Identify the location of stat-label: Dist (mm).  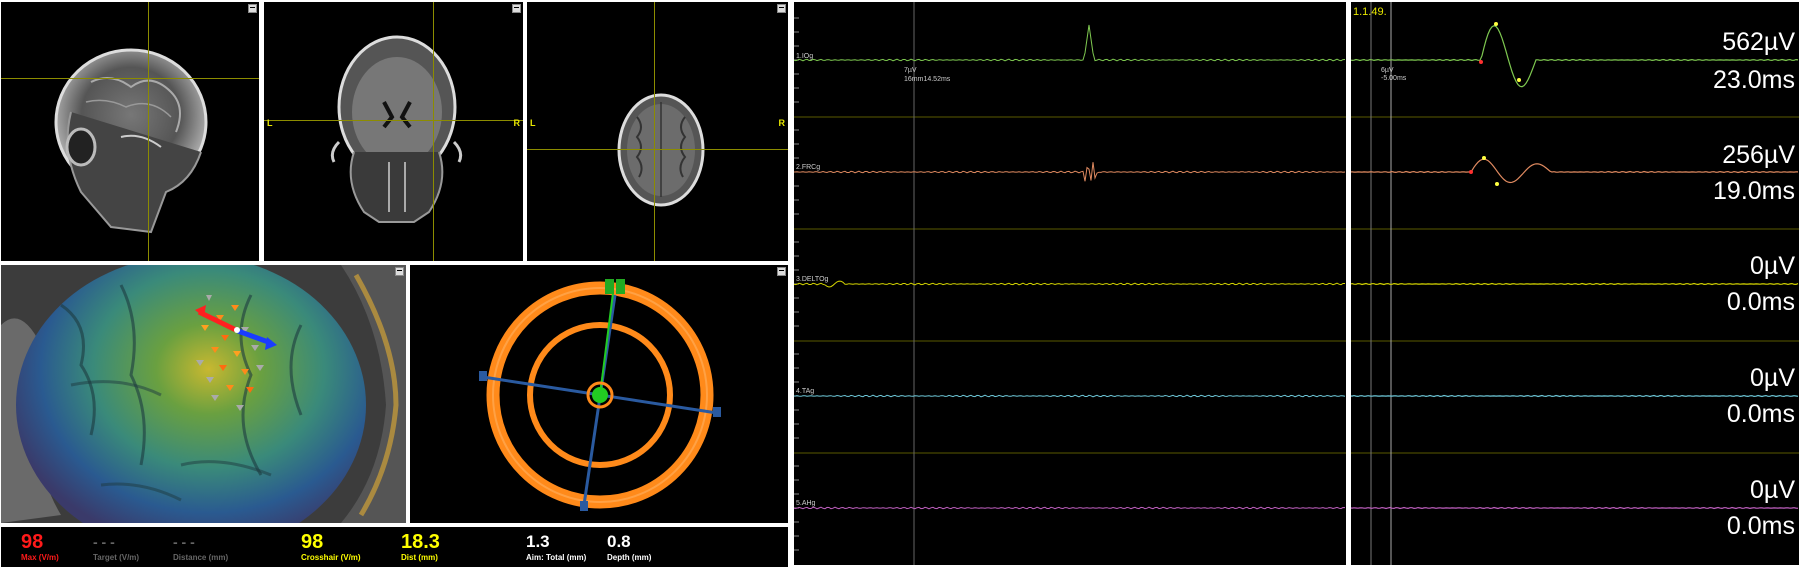
(419, 557).